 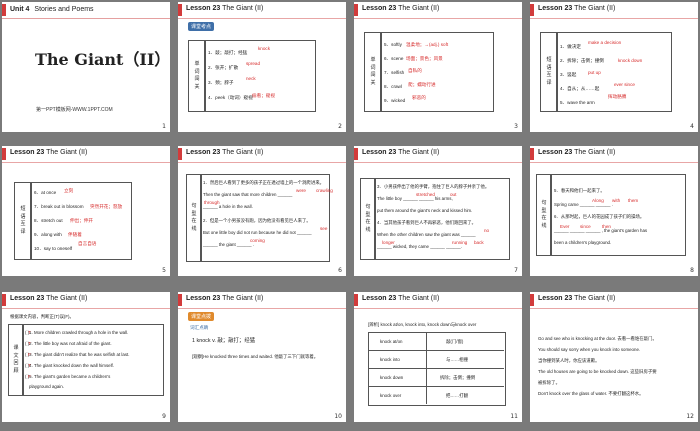 What do you see at coordinates (199, 327) in the screenshot?
I see `subsection-title: 词汇点睛` at bounding box center [199, 327].